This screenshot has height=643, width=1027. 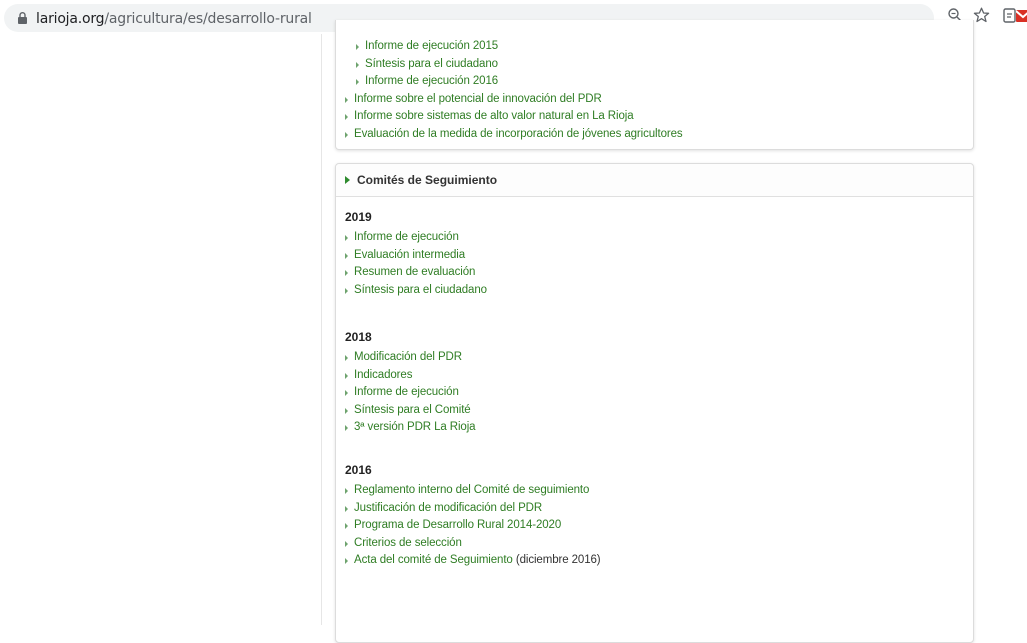 I want to click on link: Resumen de evaluación, so click(x=414, y=272).